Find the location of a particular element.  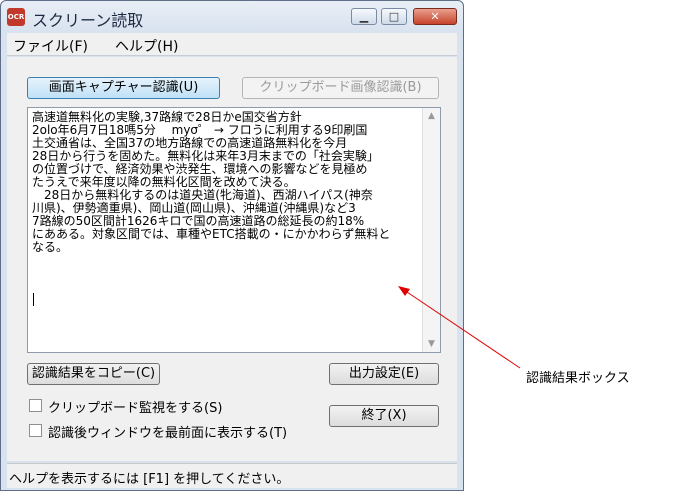

annotation-label: 認識結果ボックス is located at coordinates (578, 378).